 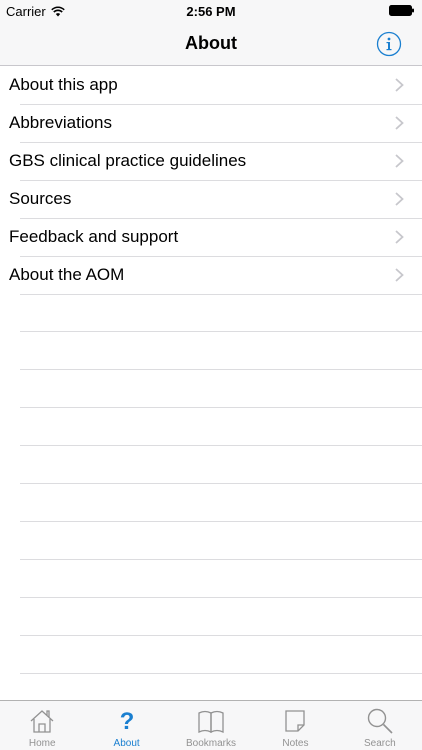 I want to click on tab-search: Search, so click(x=380, y=725).